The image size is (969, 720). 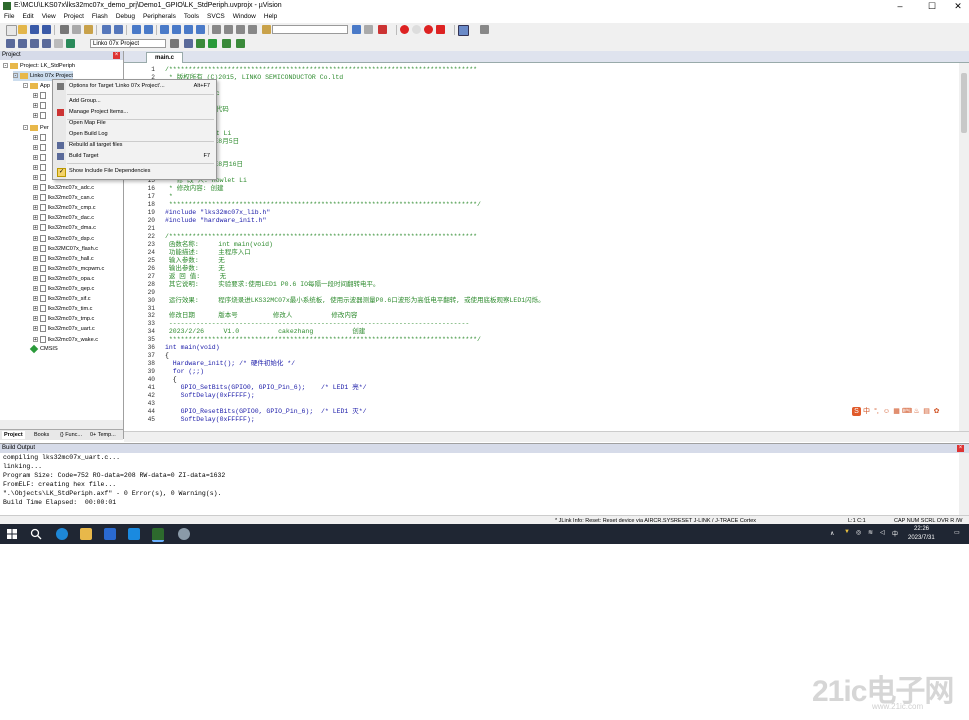 I want to click on menu-item-rebuild-all: Rebuild all target files, so click(x=134, y=145).